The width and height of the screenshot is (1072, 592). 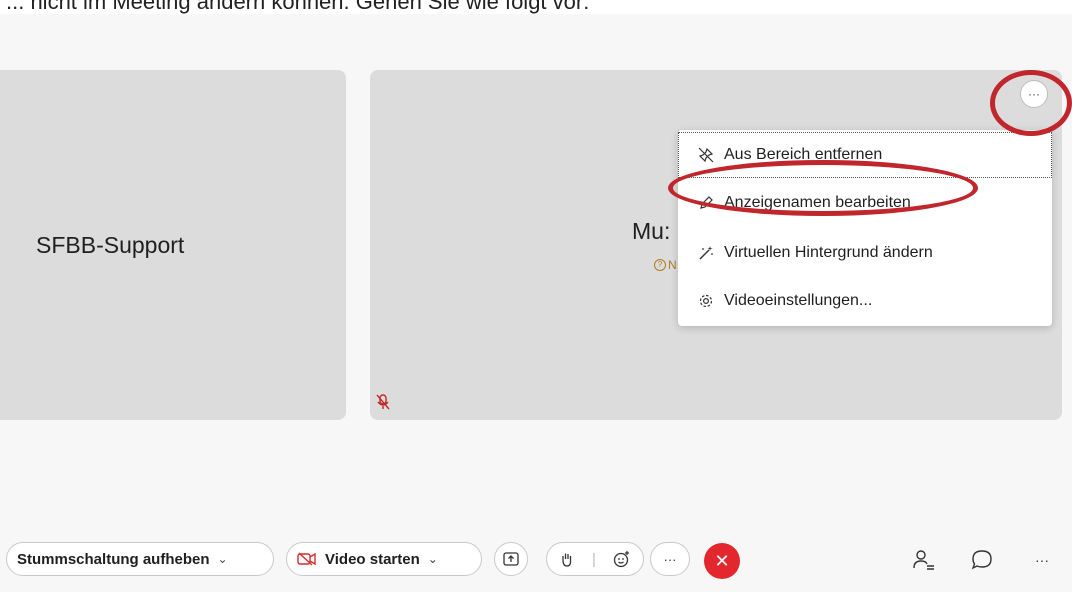 What do you see at coordinates (567, 559) in the screenshot?
I see `raise-hand-icon` at bounding box center [567, 559].